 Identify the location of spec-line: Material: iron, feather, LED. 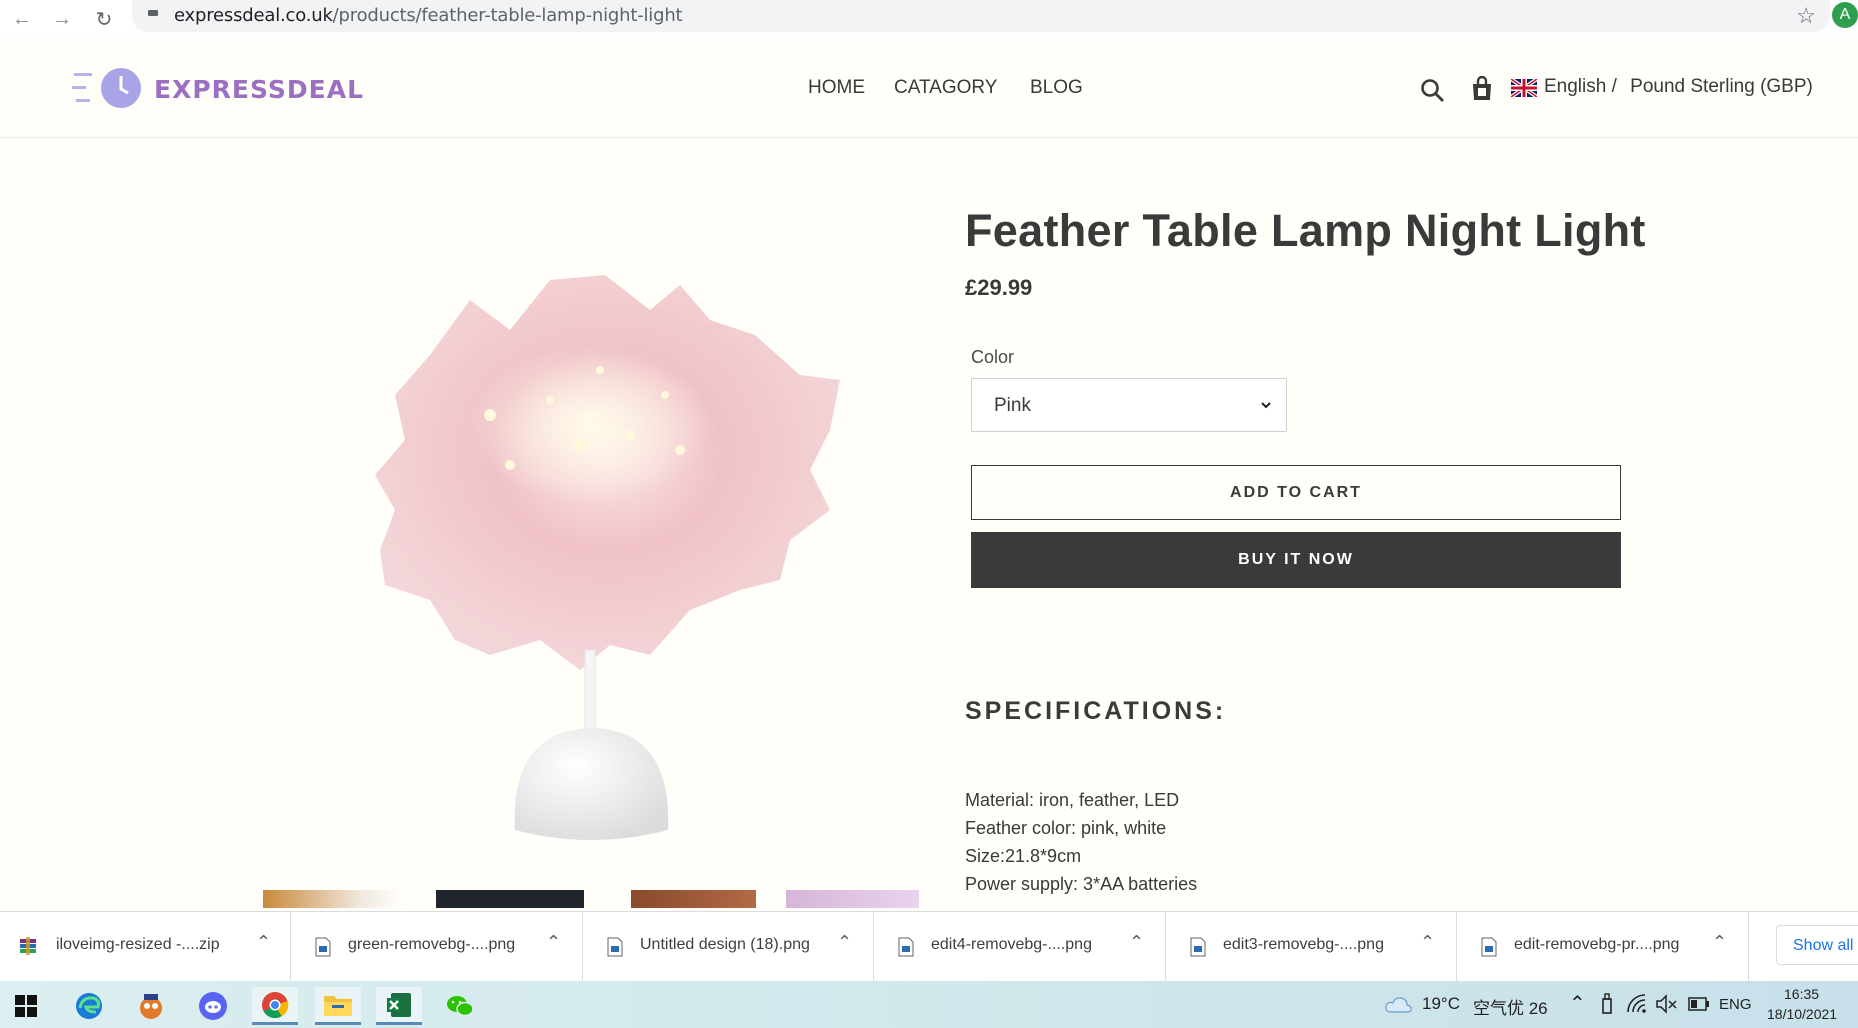
(1072, 800).